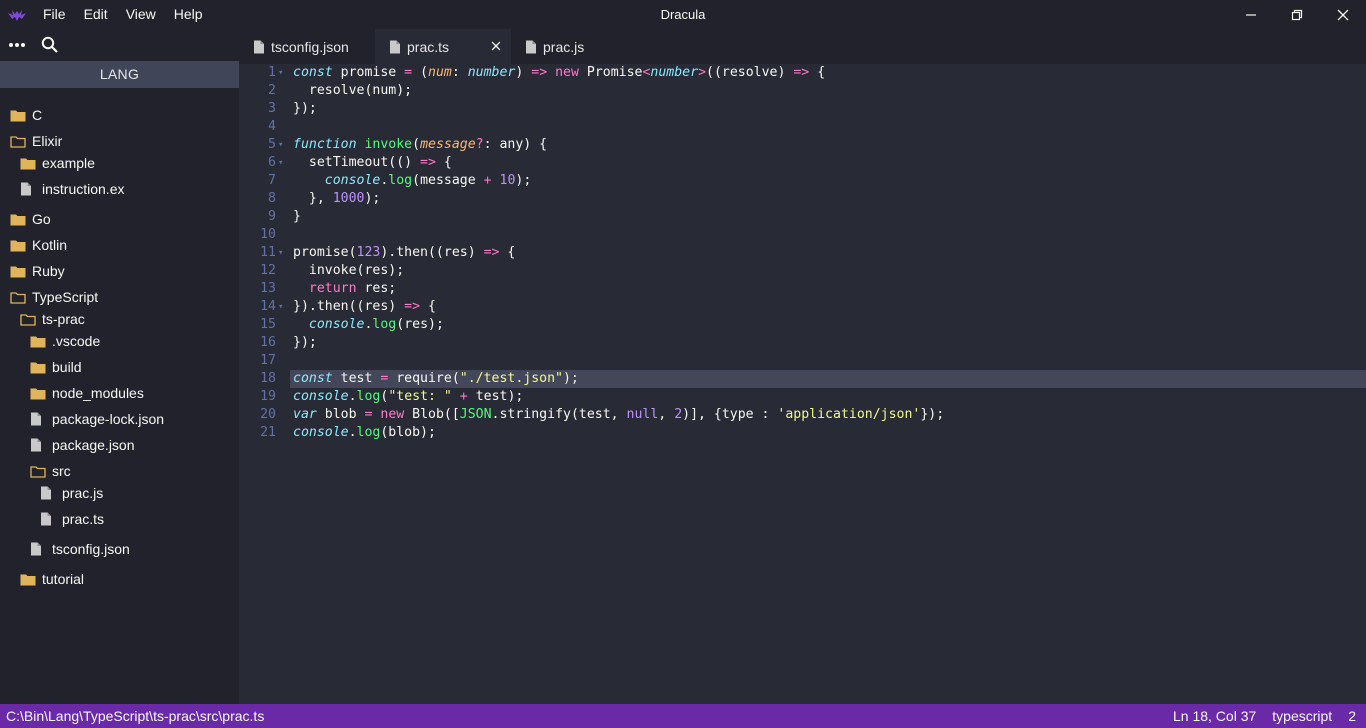 The height and width of the screenshot is (728, 1366). What do you see at coordinates (17, 45) in the screenshot?
I see `more-button` at bounding box center [17, 45].